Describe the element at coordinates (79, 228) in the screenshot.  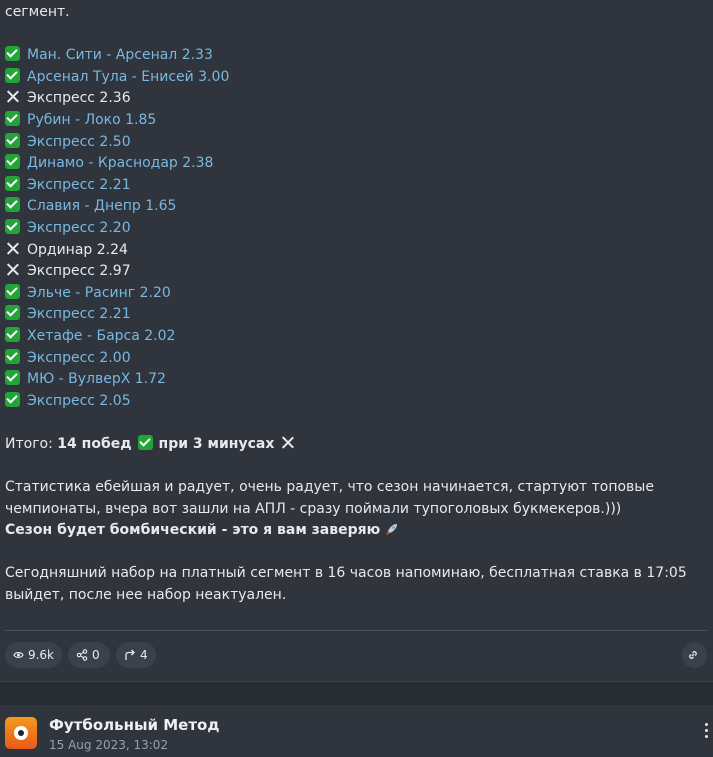
I see `result-text: Экспресс 2.20` at that location.